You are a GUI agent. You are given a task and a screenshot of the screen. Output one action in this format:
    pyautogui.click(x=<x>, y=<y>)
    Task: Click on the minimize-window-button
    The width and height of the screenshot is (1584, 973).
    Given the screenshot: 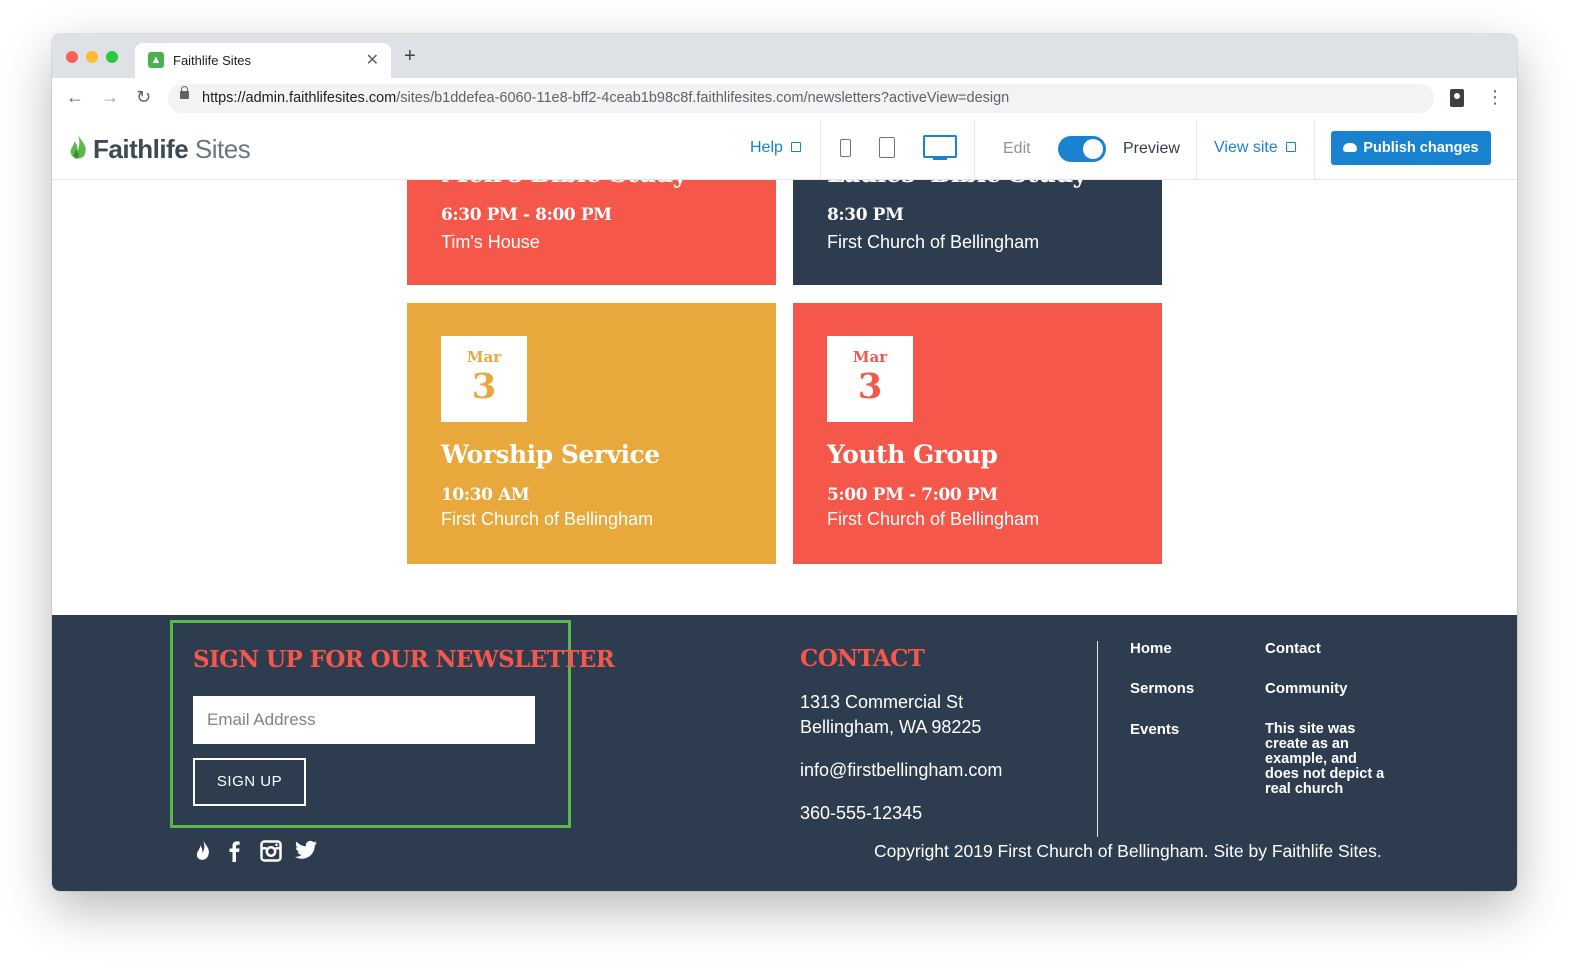 What is the action you would take?
    pyautogui.click(x=92, y=57)
    